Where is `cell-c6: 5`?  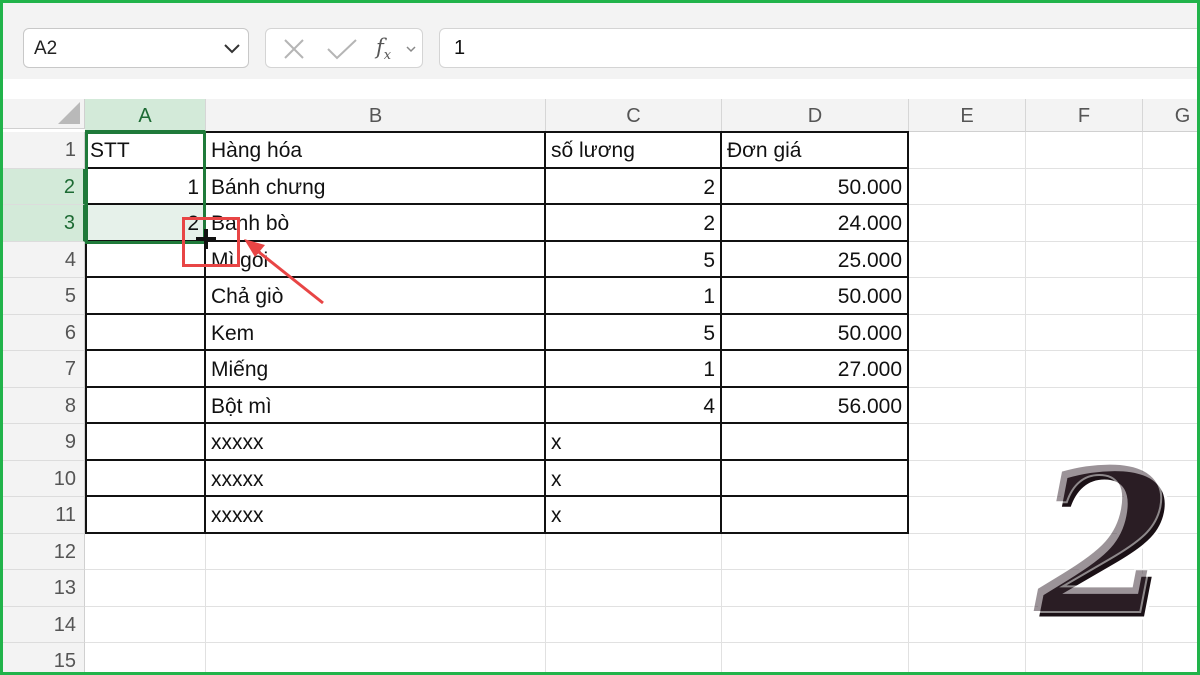
cell-c6: 5 is located at coordinates (634, 332).